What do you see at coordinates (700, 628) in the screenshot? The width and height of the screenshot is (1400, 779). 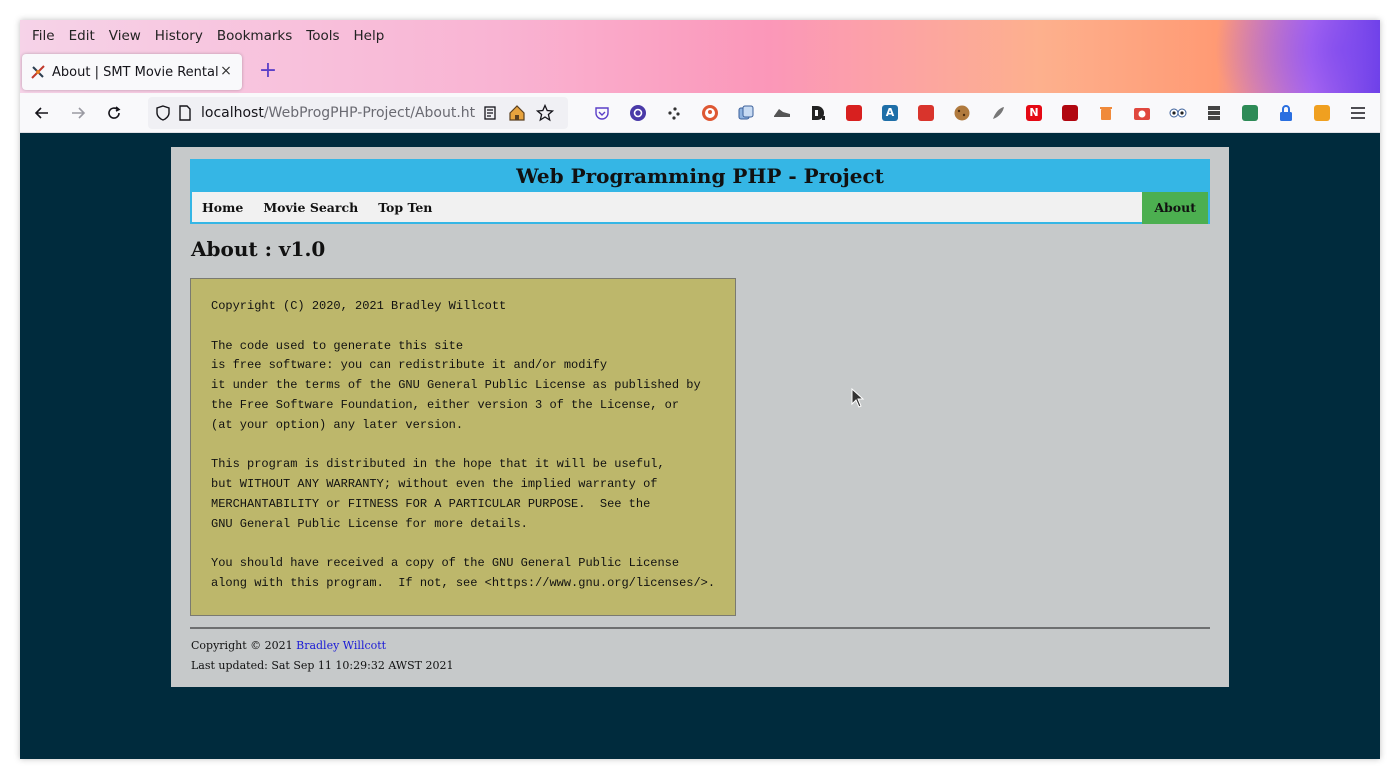 I see `footer-divider` at bounding box center [700, 628].